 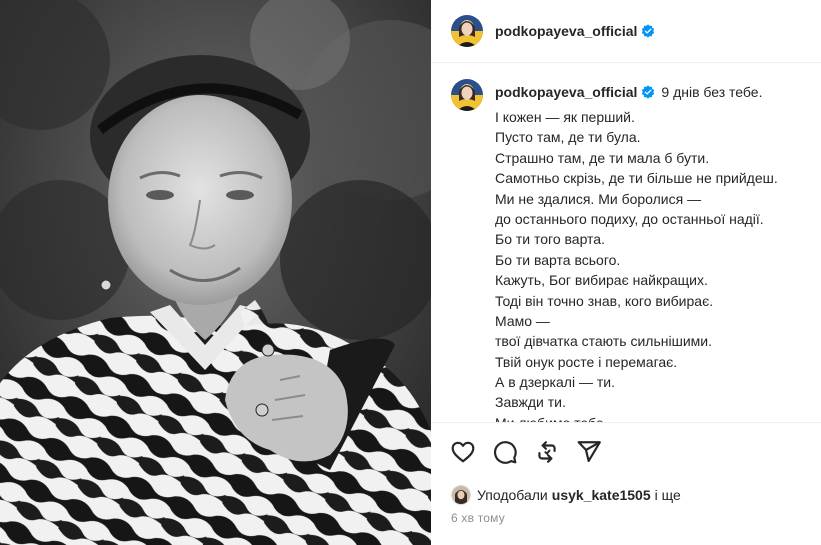 I want to click on post-header: podkopayeva_official, so click(x=626, y=31).